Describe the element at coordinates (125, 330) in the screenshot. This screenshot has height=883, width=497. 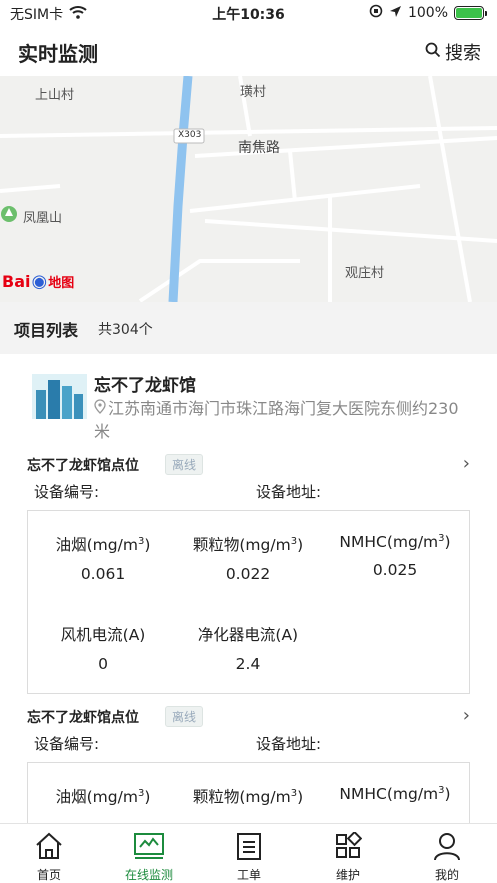
I see `project-count: 共304个` at that location.